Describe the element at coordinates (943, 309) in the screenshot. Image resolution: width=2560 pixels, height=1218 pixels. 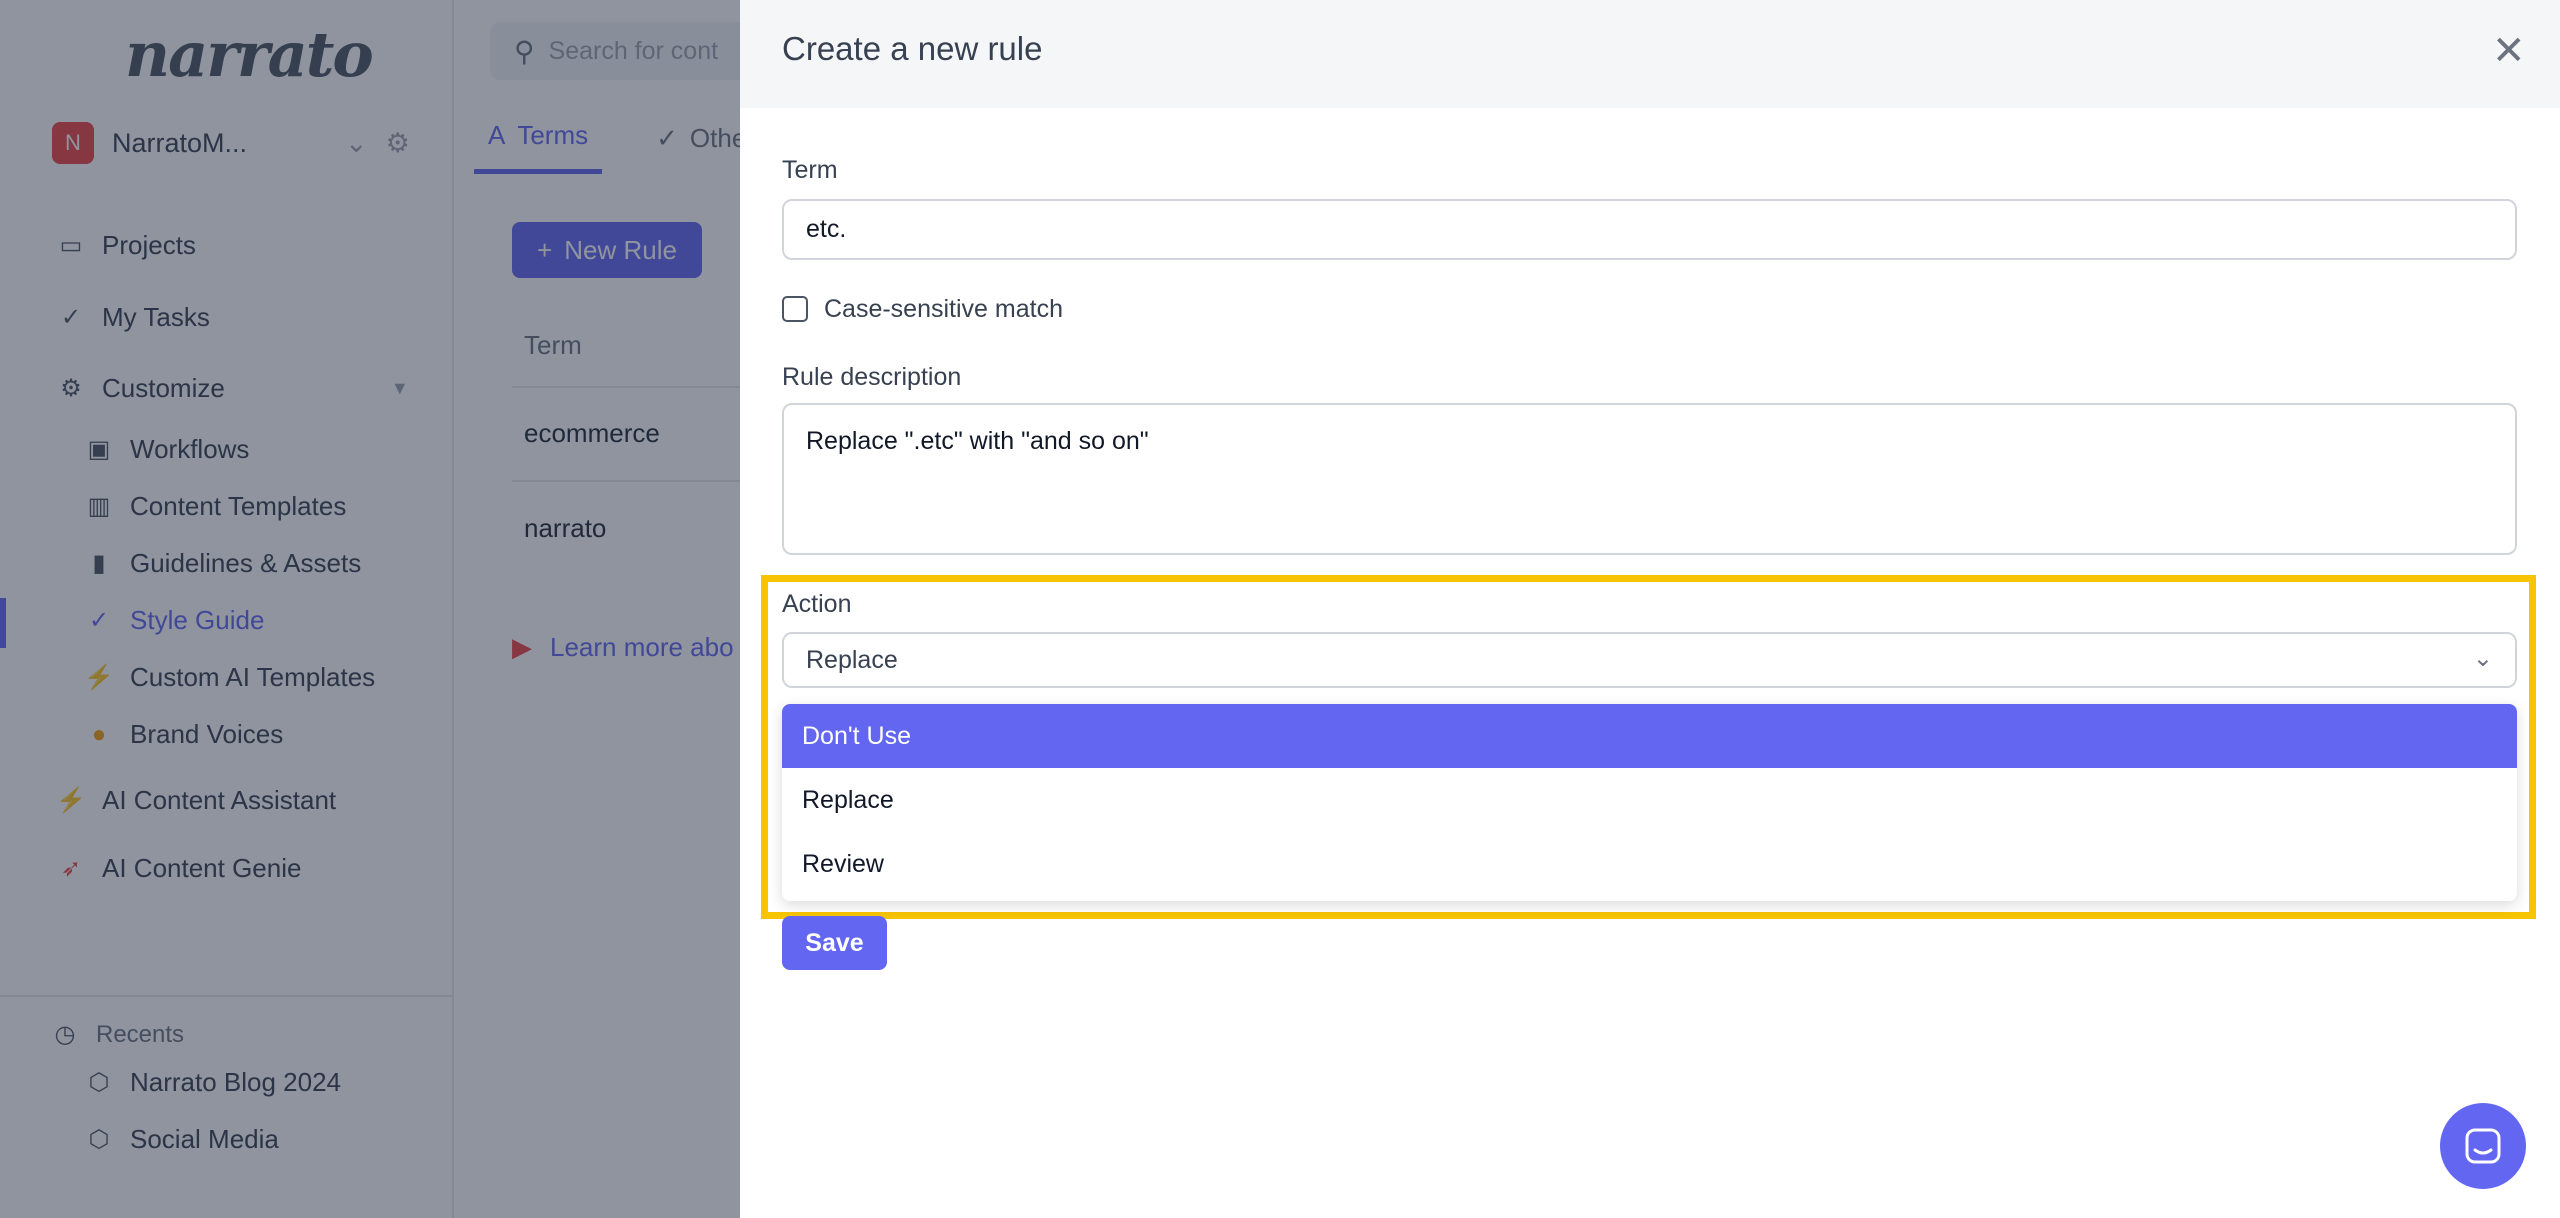
I see `case-sensitive-label: Case-sensitive match` at that location.